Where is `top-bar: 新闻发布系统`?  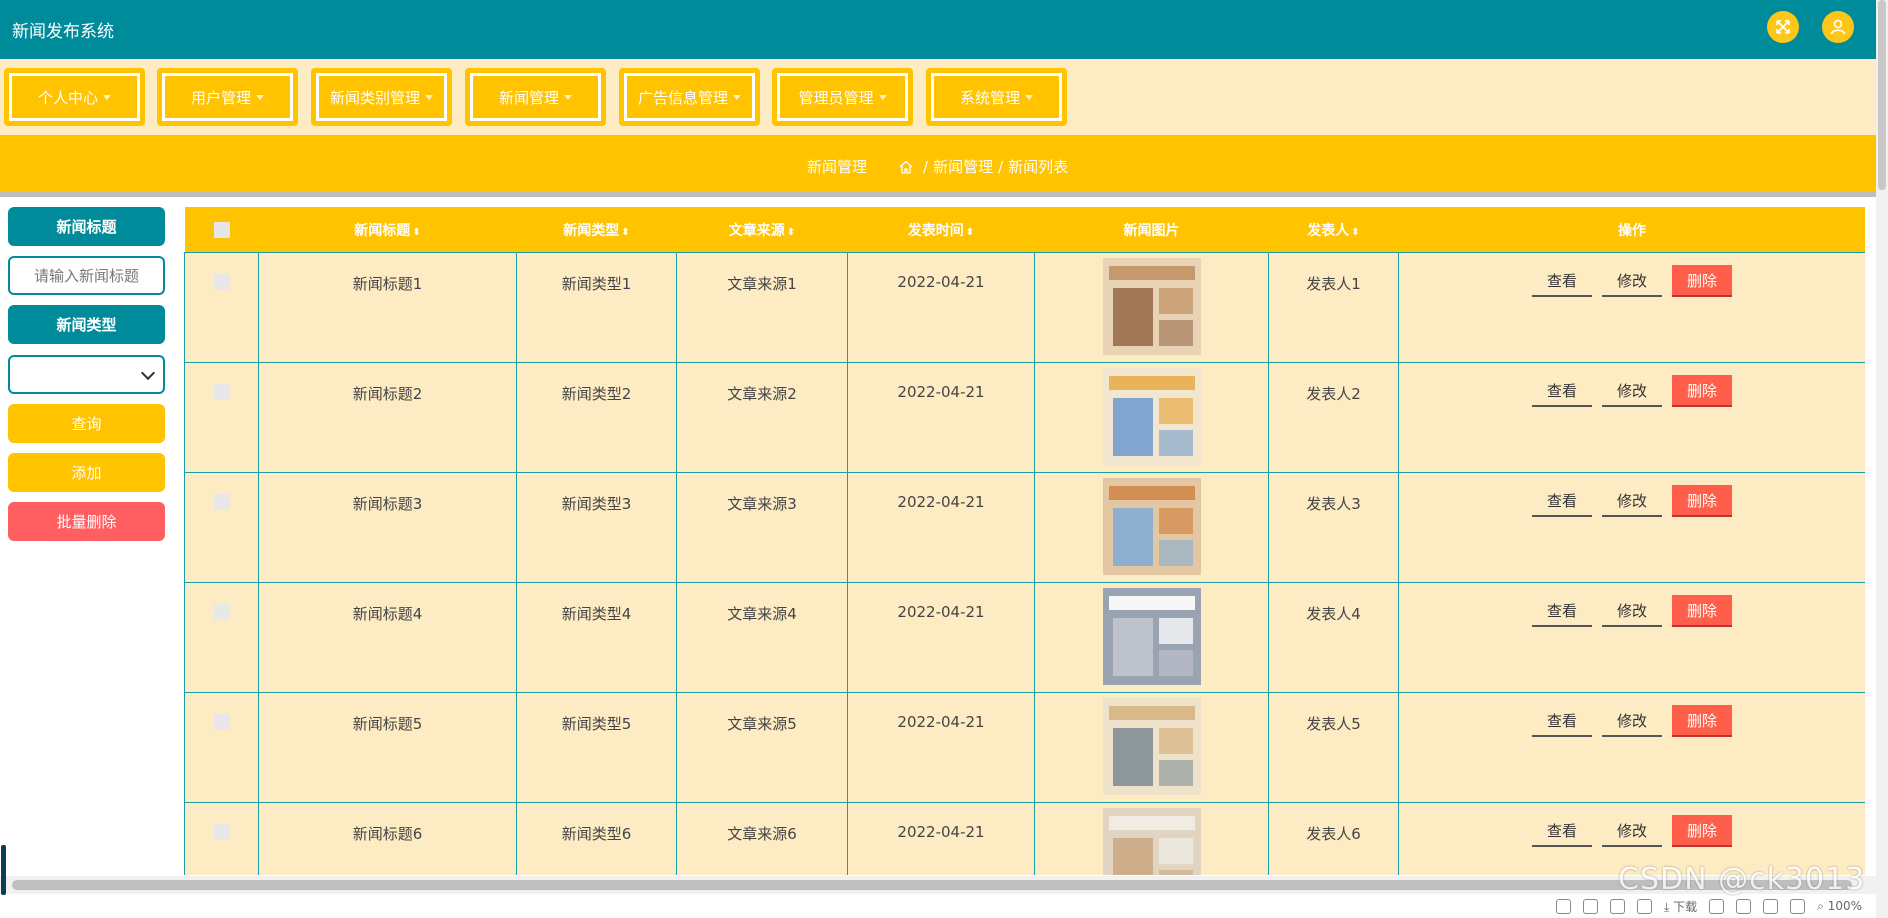
top-bar: 新闻发布系统 is located at coordinates (938, 29).